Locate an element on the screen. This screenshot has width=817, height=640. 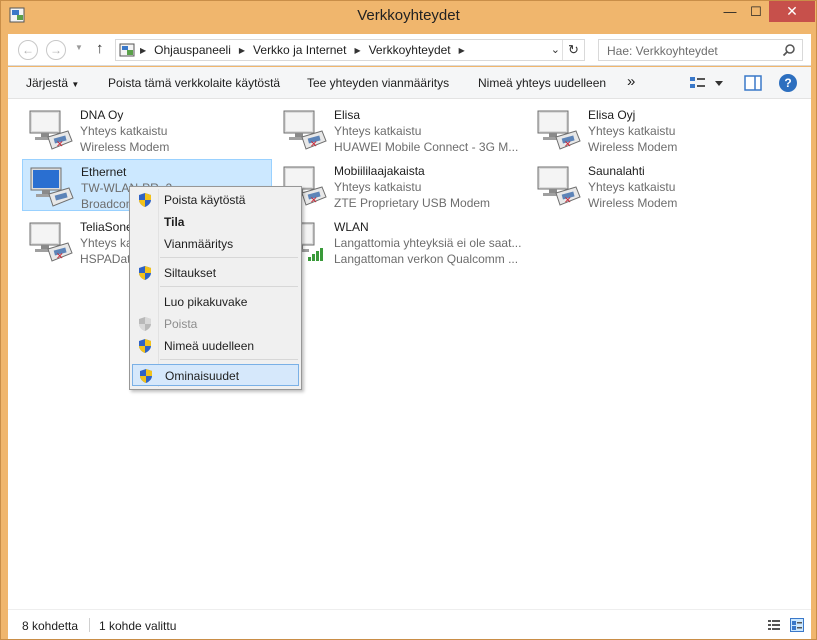
search-icon is located at coordinates (789, 50).